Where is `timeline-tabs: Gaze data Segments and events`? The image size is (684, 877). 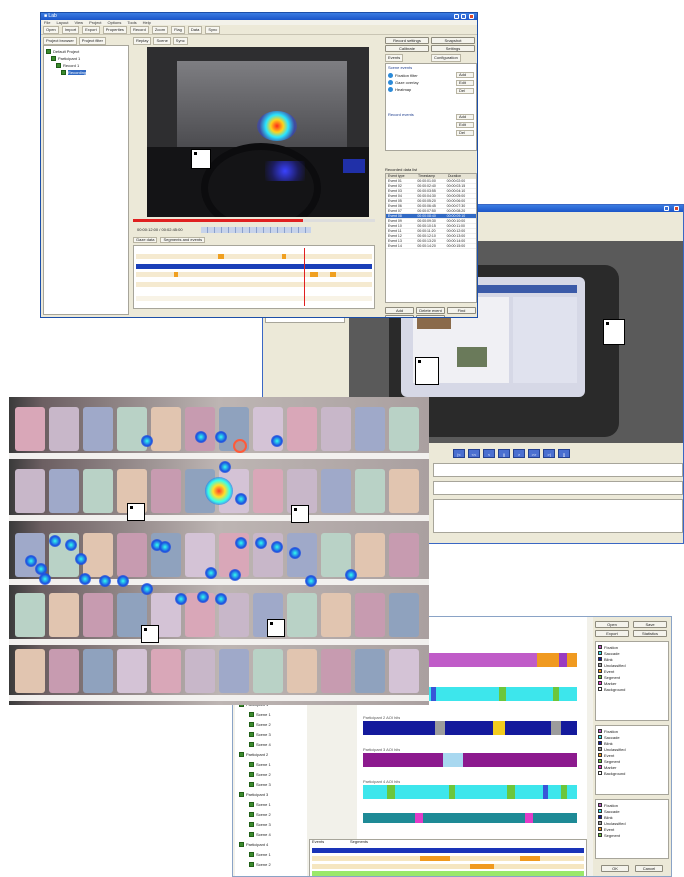
timeline-tabs: Gaze data Segments and events is located at coordinates (213, 240).